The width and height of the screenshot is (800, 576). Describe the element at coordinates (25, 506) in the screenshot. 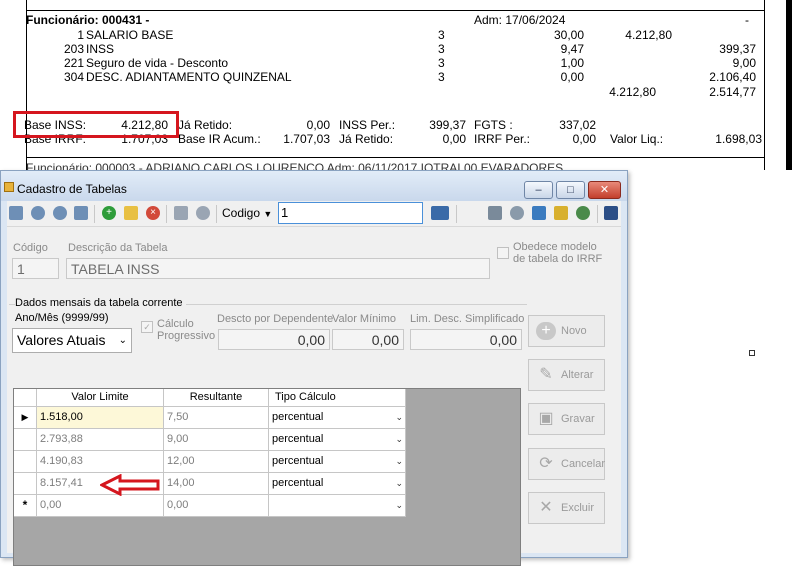

I see `row-indicator: *` at that location.